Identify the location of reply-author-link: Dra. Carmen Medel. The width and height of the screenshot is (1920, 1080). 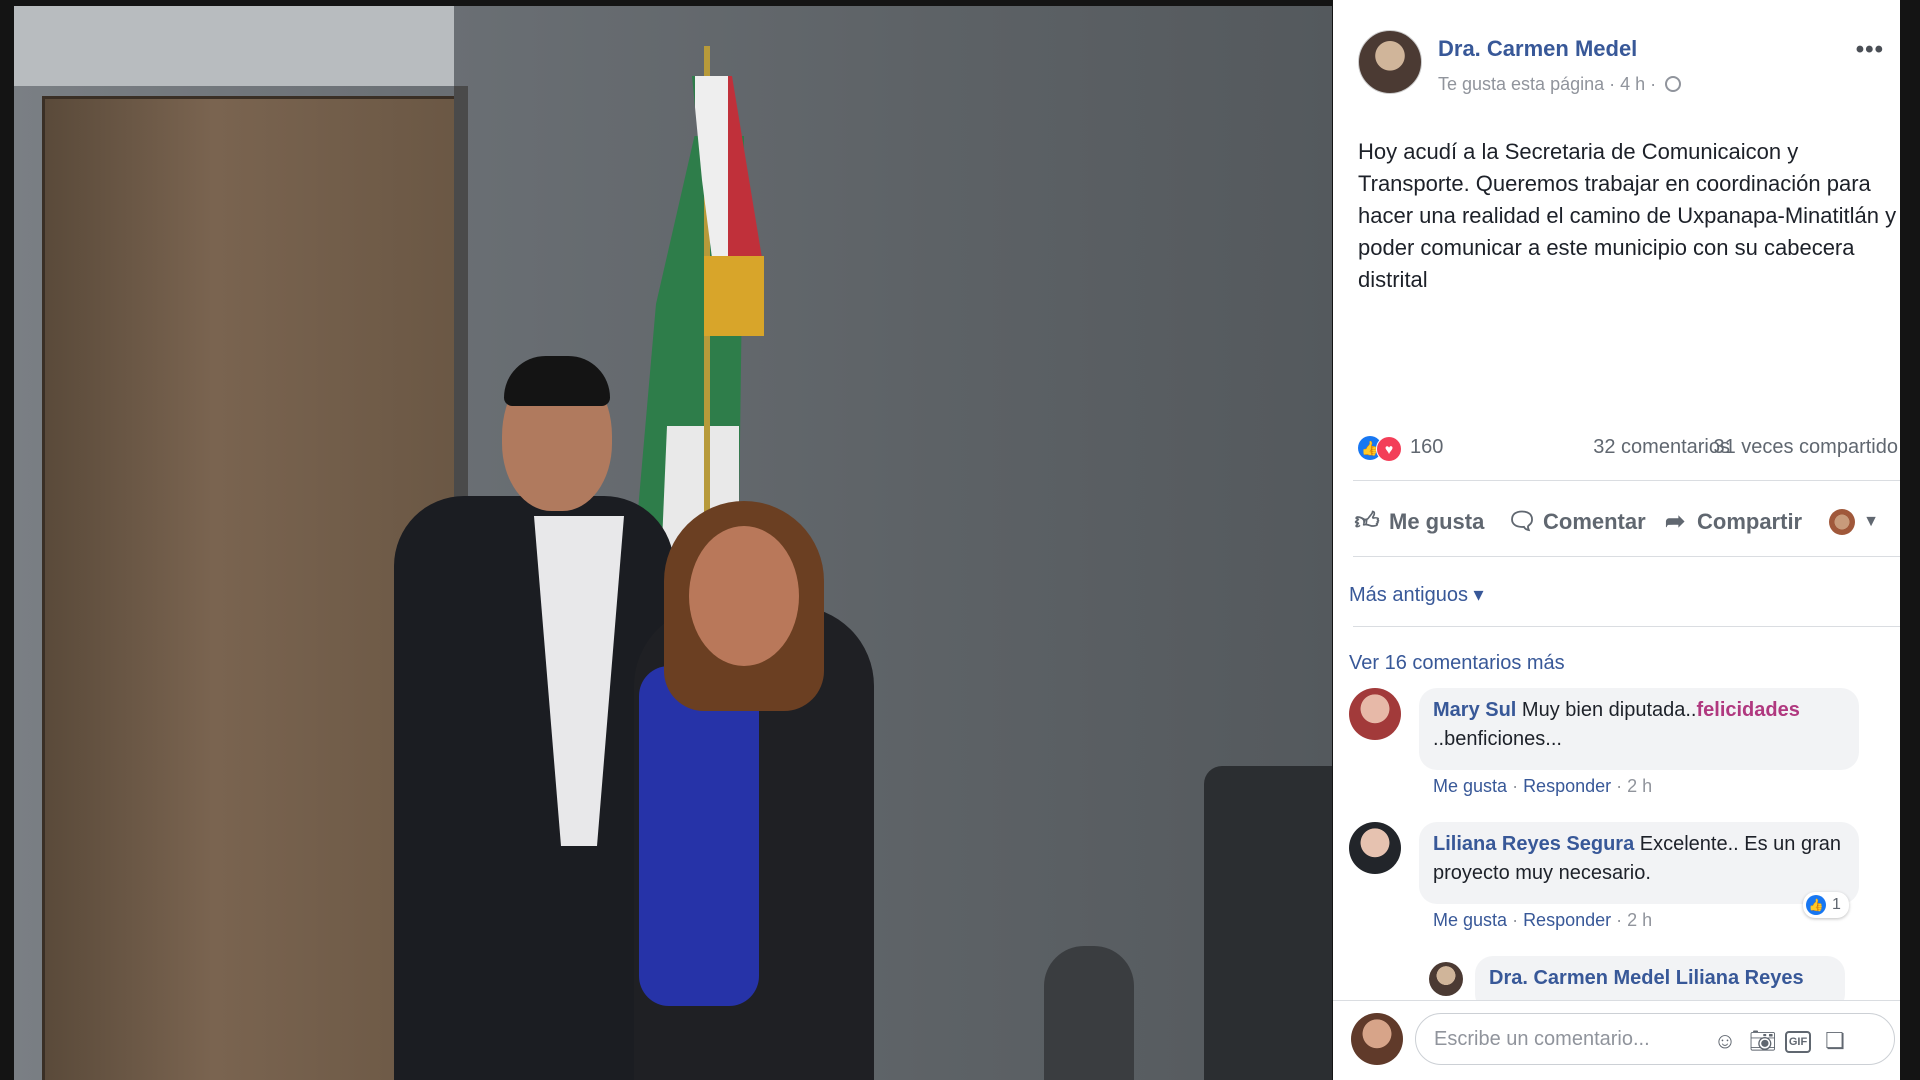
(1579, 978).